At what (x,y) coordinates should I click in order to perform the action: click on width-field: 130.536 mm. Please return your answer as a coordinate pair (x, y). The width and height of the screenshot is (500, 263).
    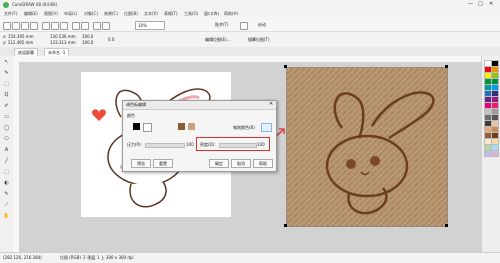
    Looking at the image, I should click on (63, 36).